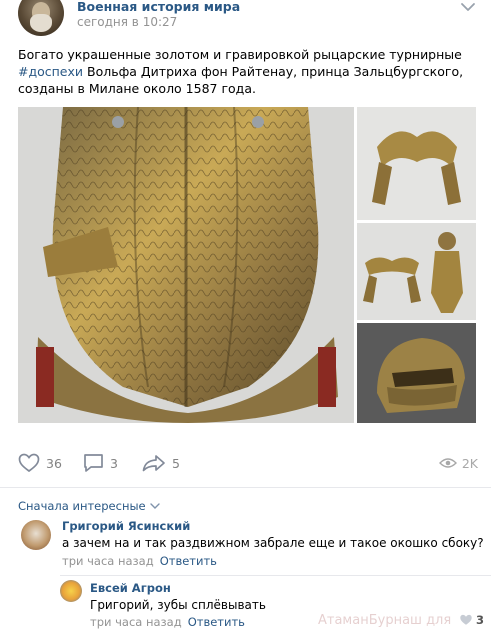  What do you see at coordinates (41, 23) in the screenshot?
I see `avatar-beard` at bounding box center [41, 23].